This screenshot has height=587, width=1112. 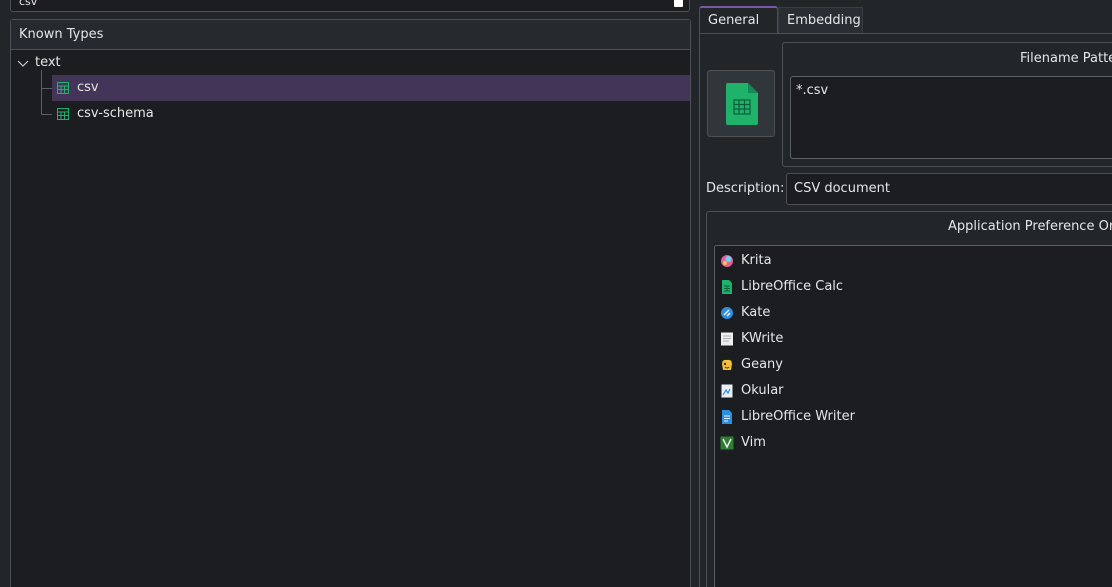 What do you see at coordinates (738, 20) in the screenshot?
I see `tab-general: General` at bounding box center [738, 20].